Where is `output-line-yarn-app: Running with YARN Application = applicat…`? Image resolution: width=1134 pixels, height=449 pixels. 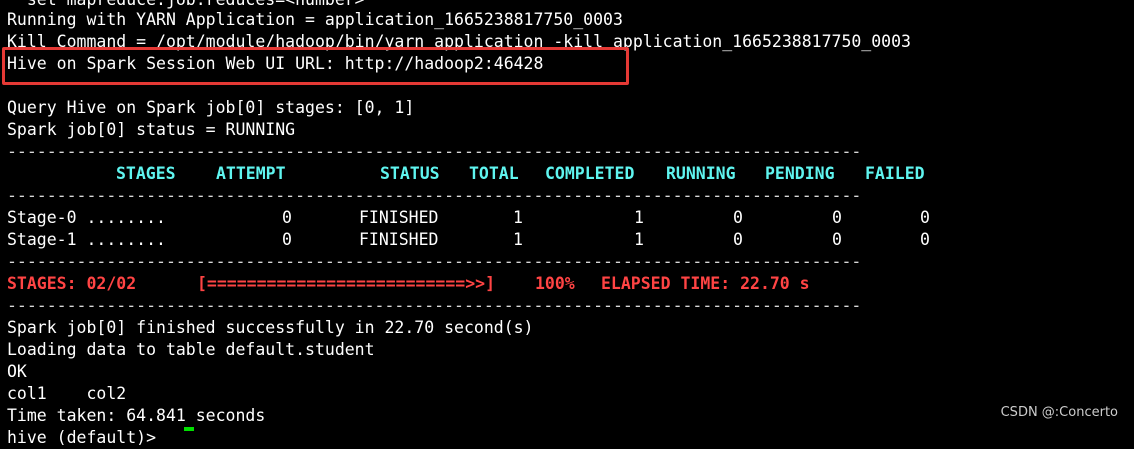 output-line-yarn-app: Running with YARN Application = applicat… is located at coordinates (315, 19).